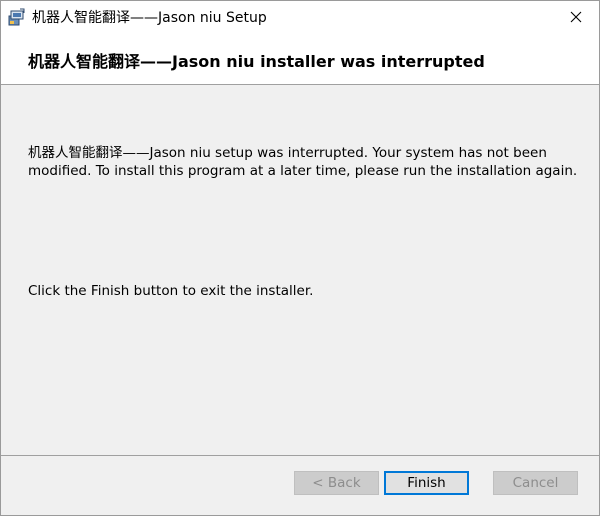 The height and width of the screenshot is (516, 600). I want to click on finish-button: Finish, so click(426, 483).